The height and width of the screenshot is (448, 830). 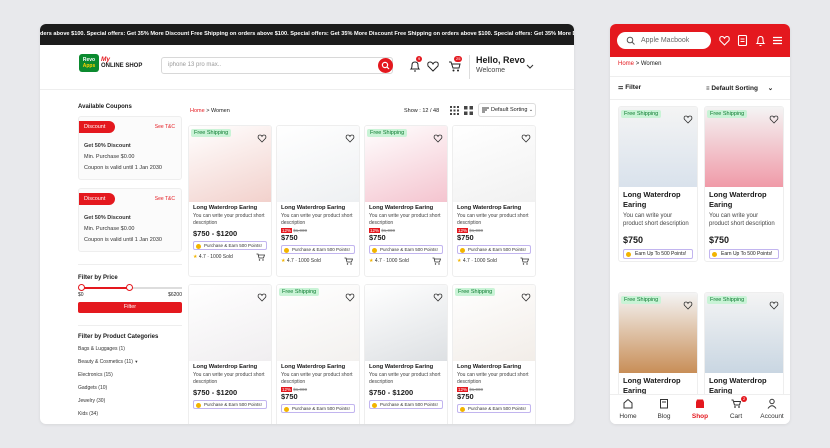 What do you see at coordinates (485, 261) in the screenshot?
I see `sold-count: 1000 Sold` at bounding box center [485, 261].